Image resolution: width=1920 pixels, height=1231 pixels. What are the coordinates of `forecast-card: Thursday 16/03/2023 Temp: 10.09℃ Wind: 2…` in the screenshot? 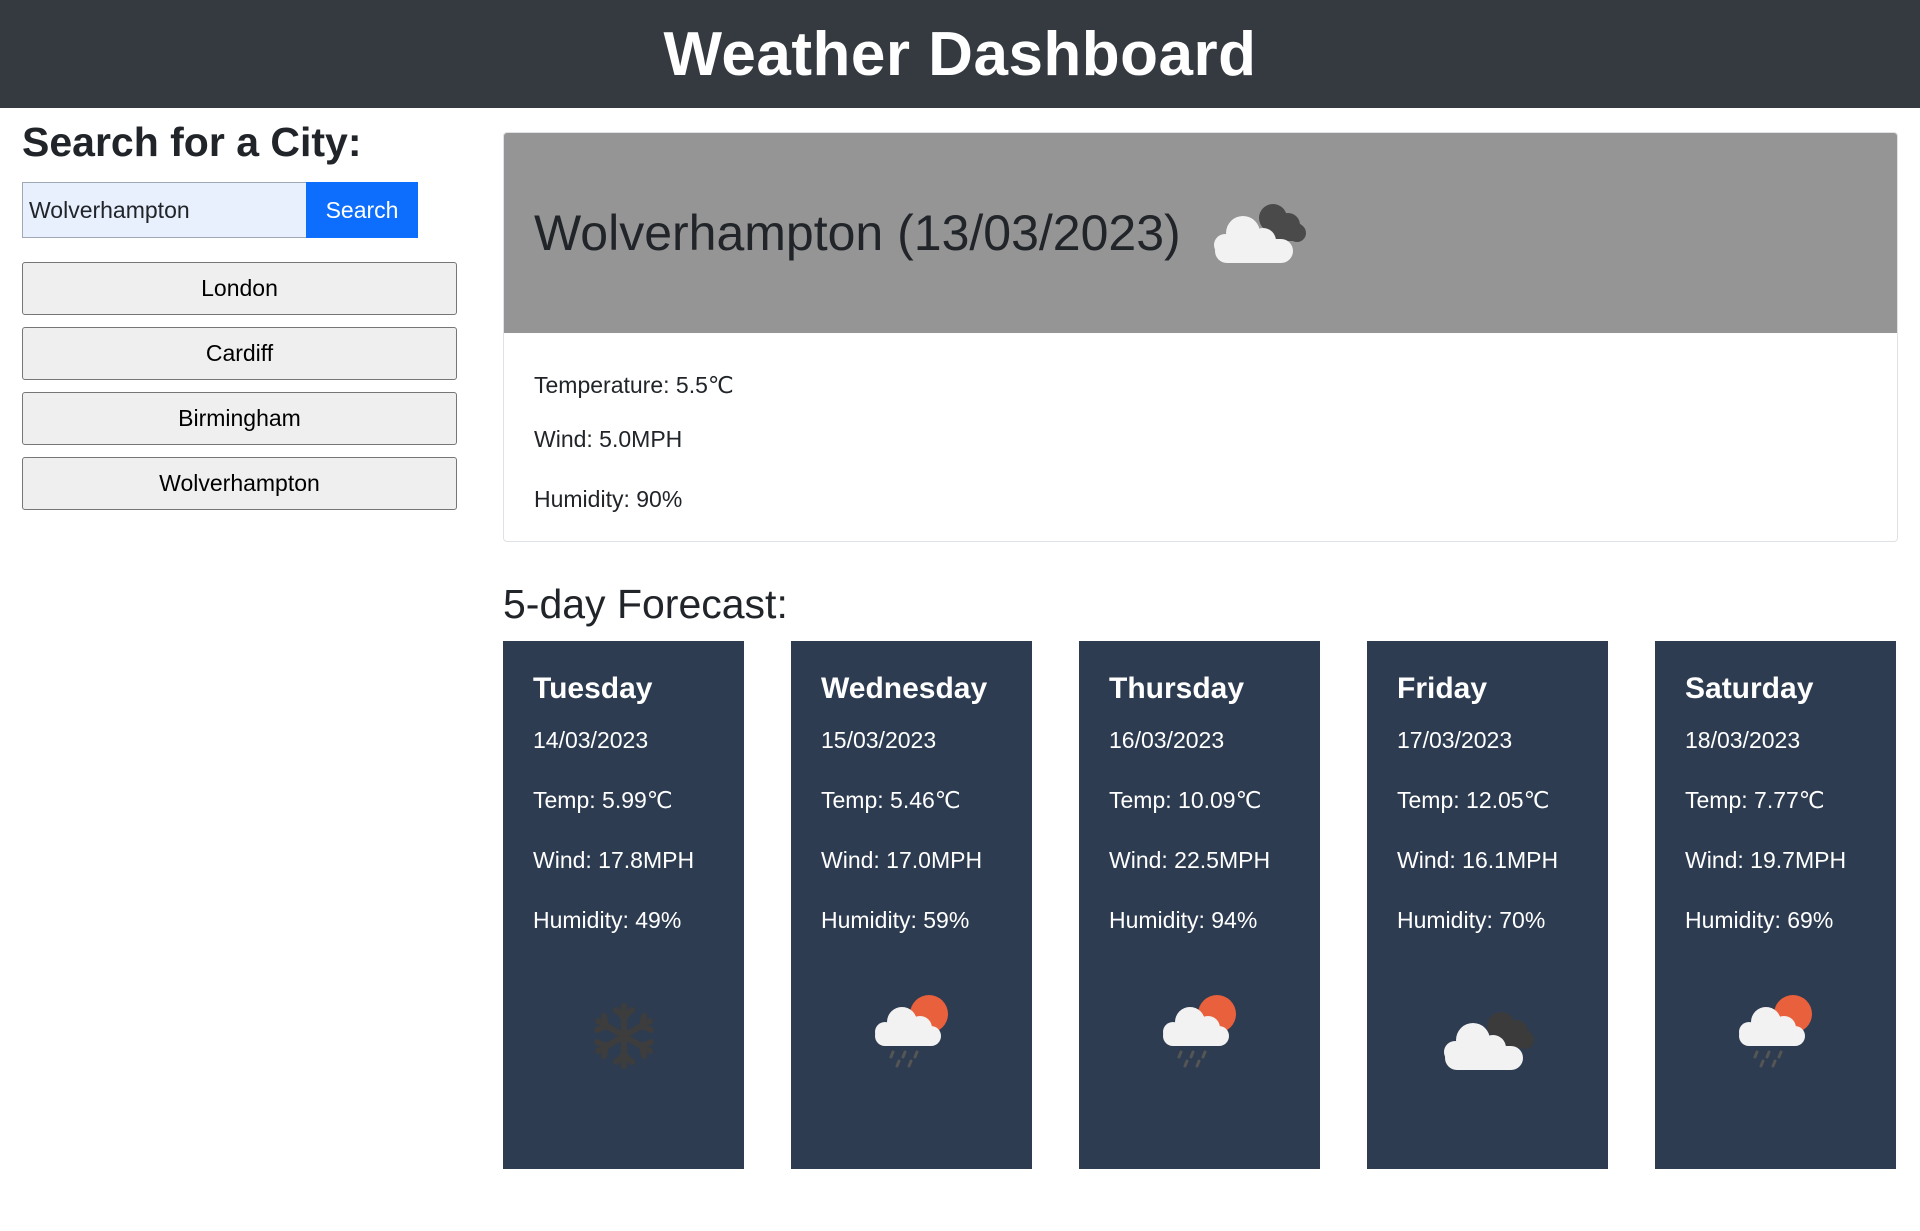 It's located at (1199, 905).